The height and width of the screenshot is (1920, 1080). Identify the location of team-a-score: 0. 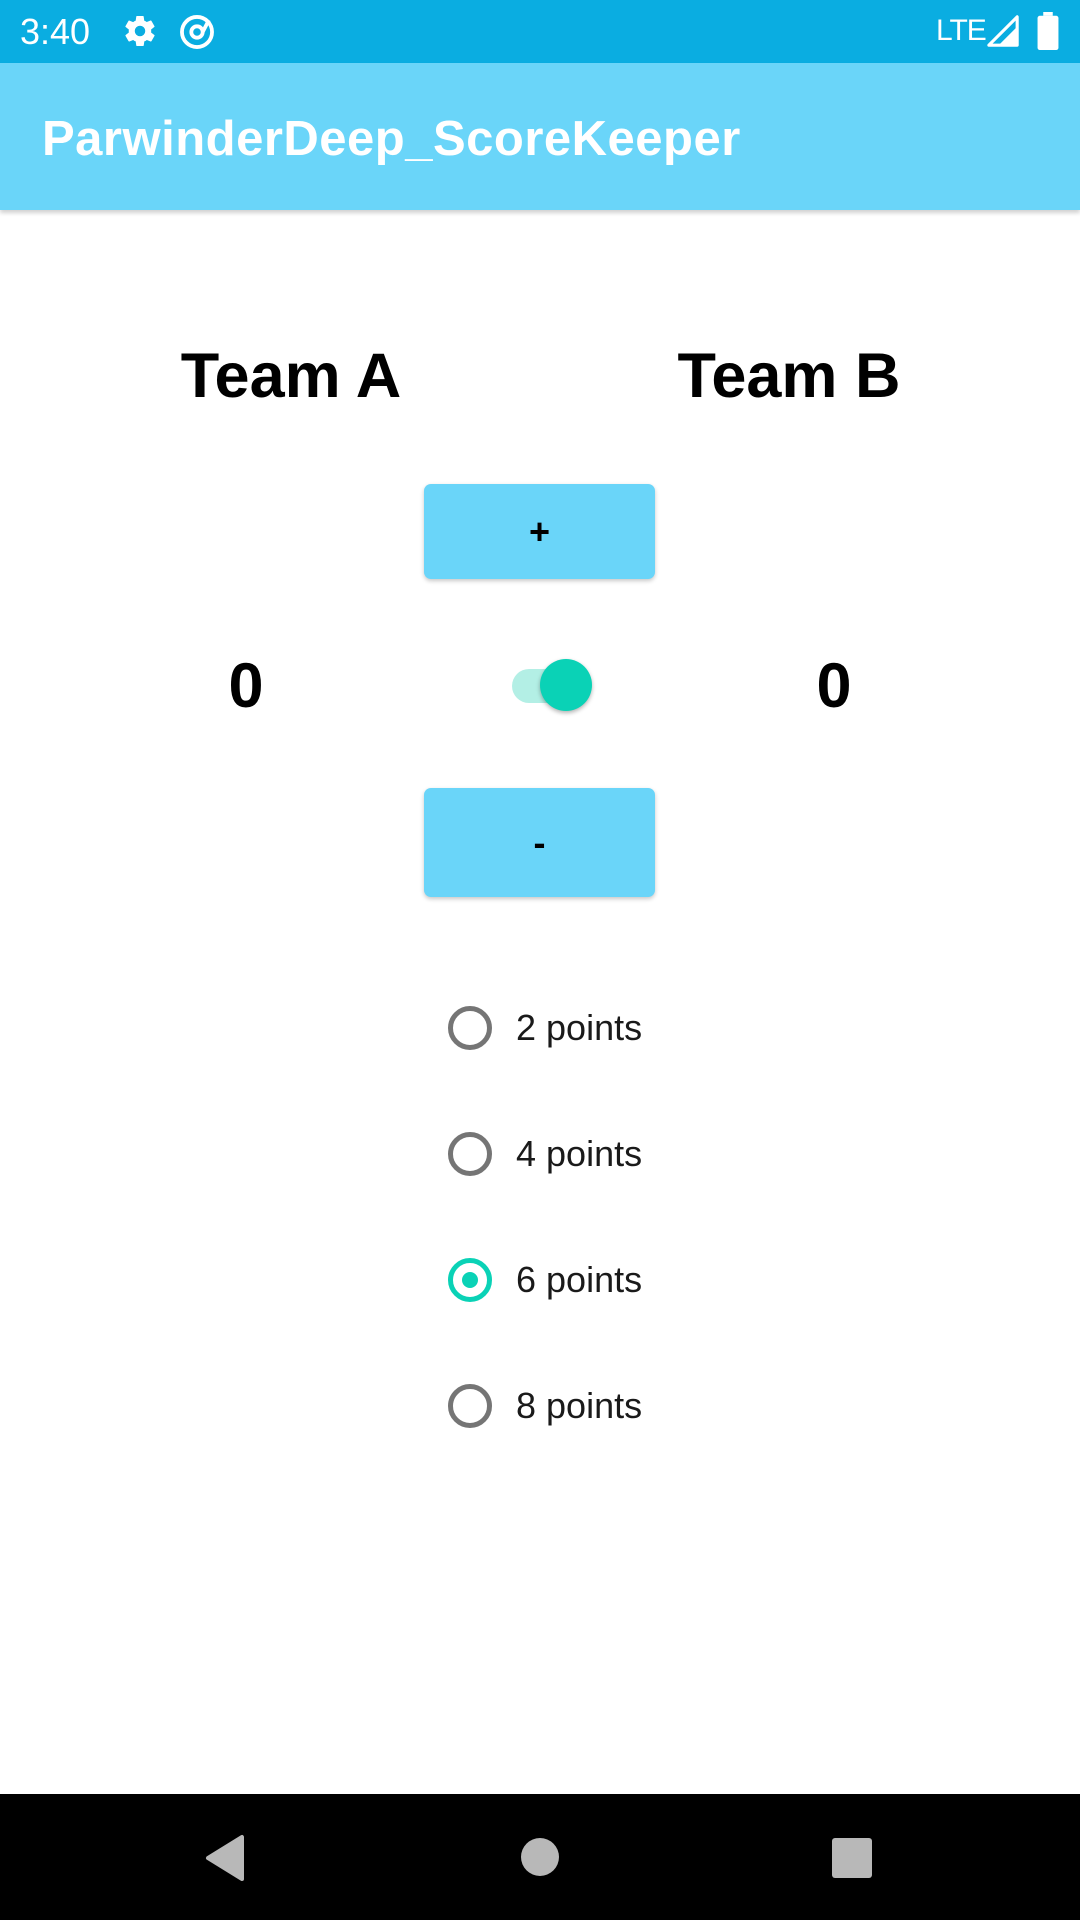
(246, 686).